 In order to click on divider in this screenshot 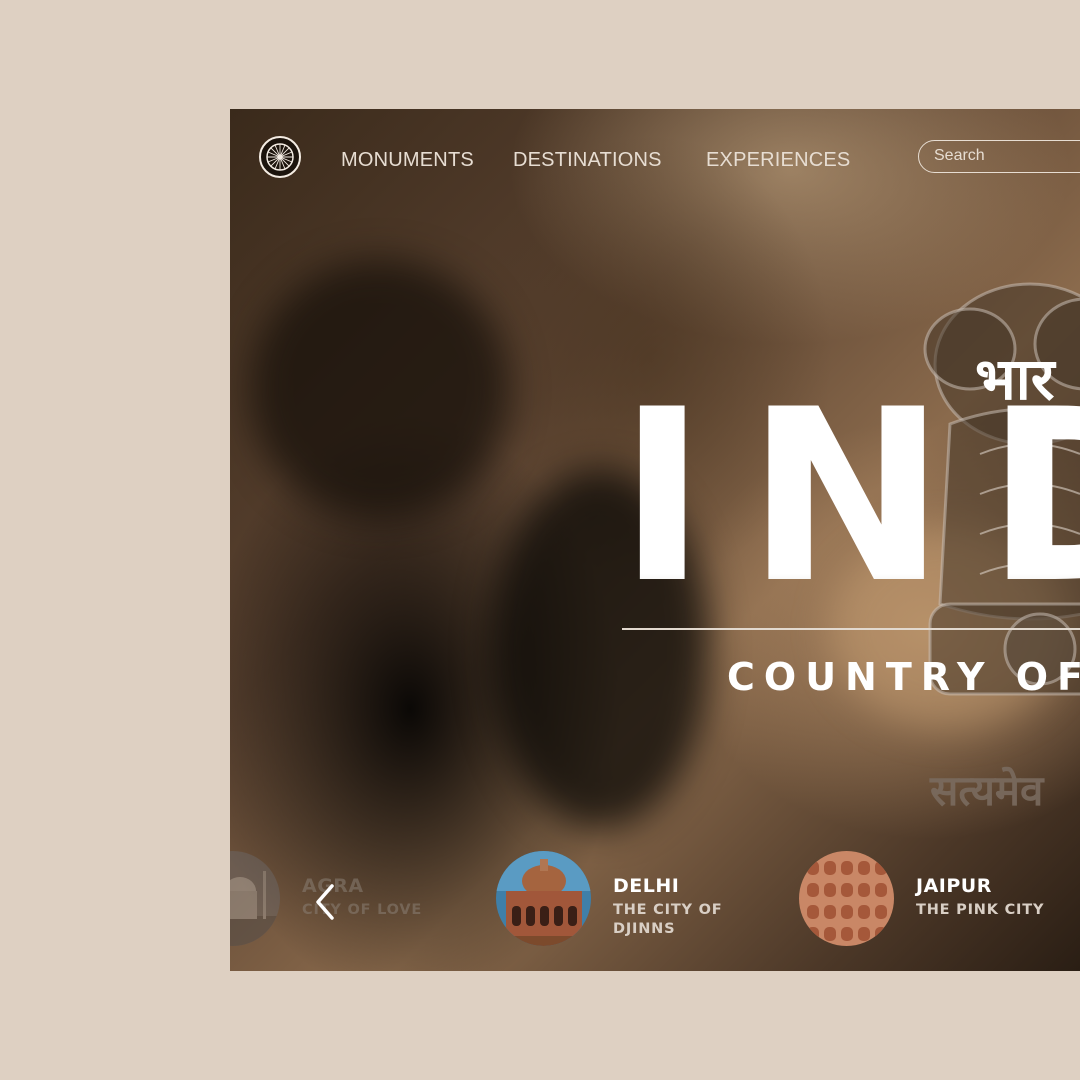, I will do `click(851, 629)`.